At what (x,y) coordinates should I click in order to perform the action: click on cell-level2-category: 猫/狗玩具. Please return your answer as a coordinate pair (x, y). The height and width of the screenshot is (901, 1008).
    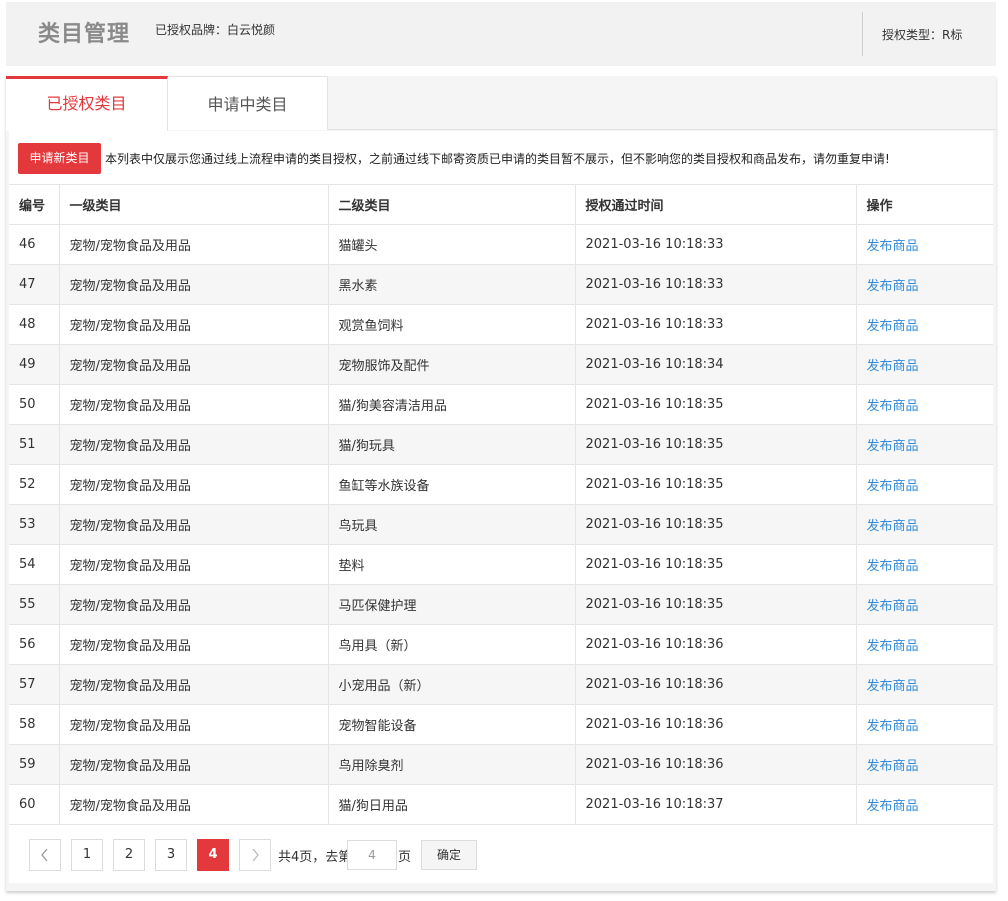
    Looking at the image, I should click on (452, 444).